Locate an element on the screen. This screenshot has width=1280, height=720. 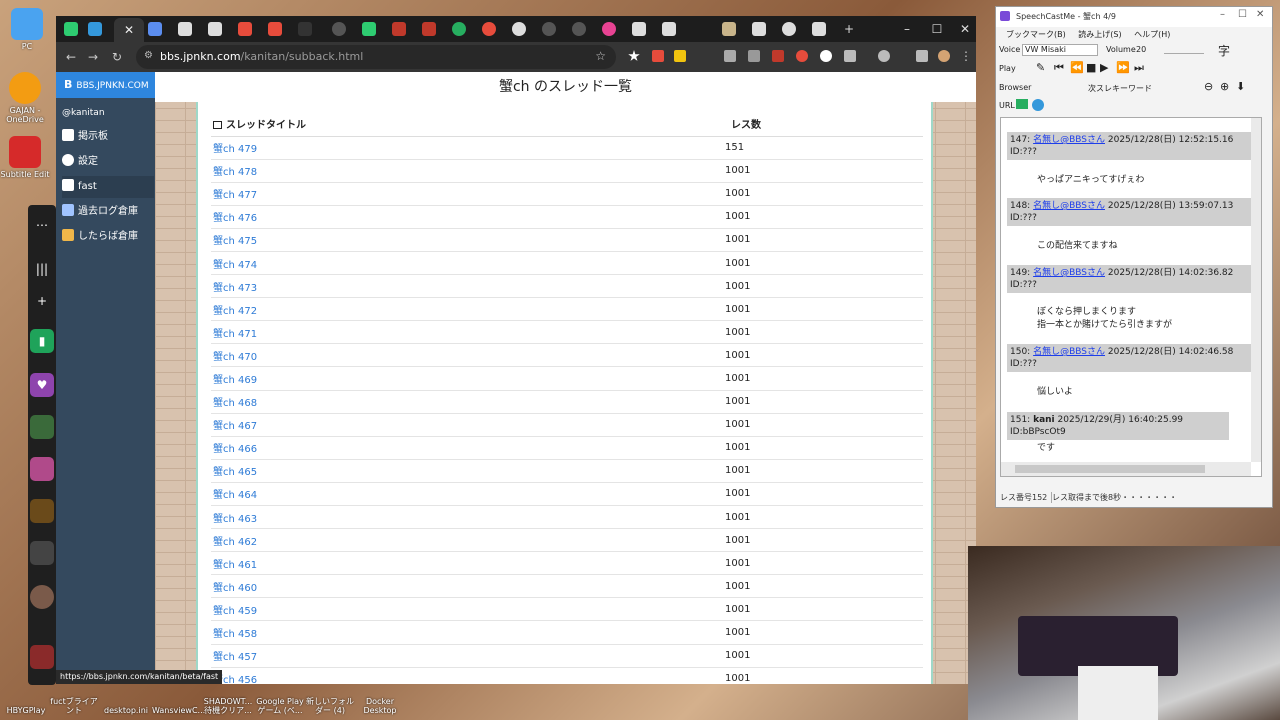
key-icon is located at coordinates (884, 56).